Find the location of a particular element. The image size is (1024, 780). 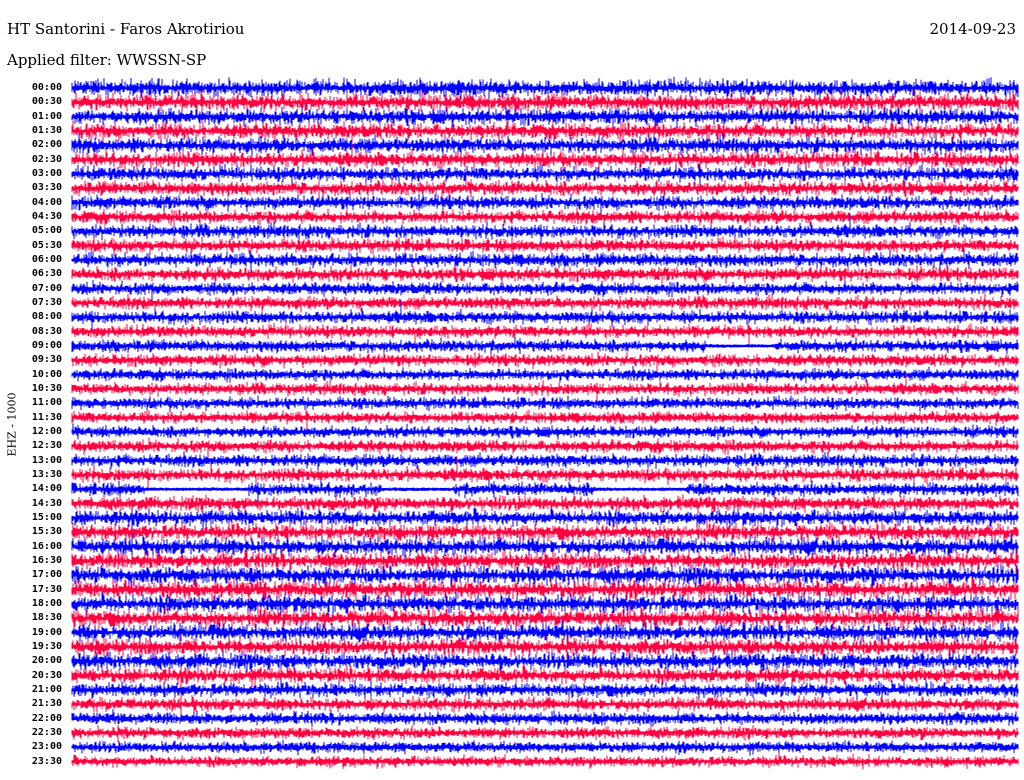

trace-row-1900 is located at coordinates (545, 632).